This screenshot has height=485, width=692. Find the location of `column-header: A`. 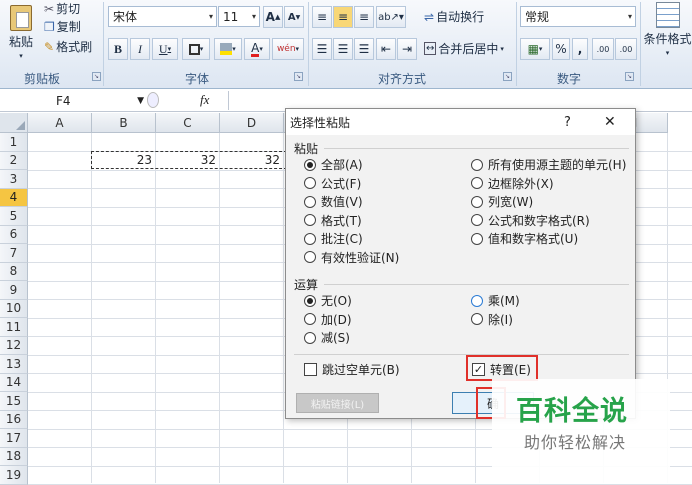

column-header: A is located at coordinates (60, 123).